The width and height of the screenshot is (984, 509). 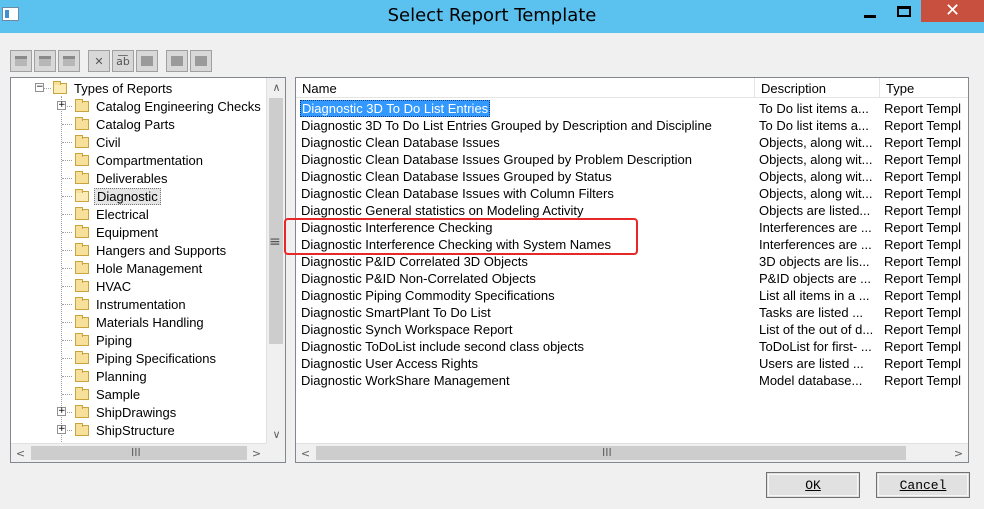 What do you see at coordinates (276, 434) in the screenshot?
I see `scroll-down-icon: ∨` at bounding box center [276, 434].